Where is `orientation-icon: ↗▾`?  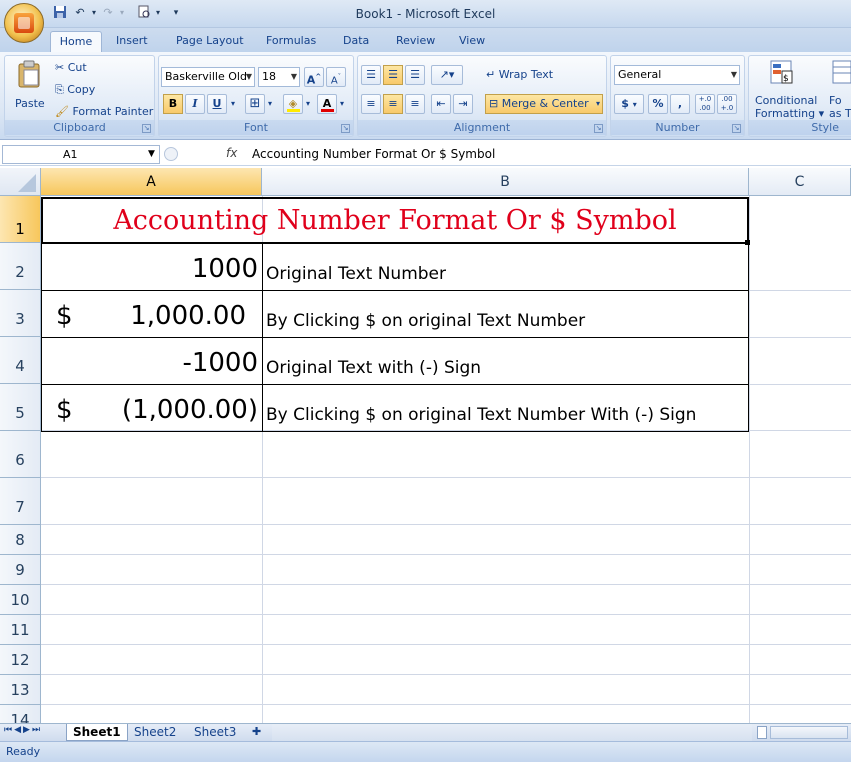
orientation-icon: ↗▾ is located at coordinates (447, 75).